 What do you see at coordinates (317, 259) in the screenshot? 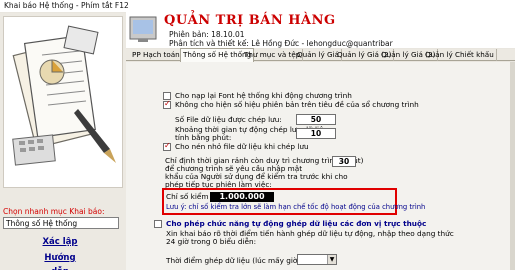
I see `merge-time-select: ▼` at bounding box center [317, 259].